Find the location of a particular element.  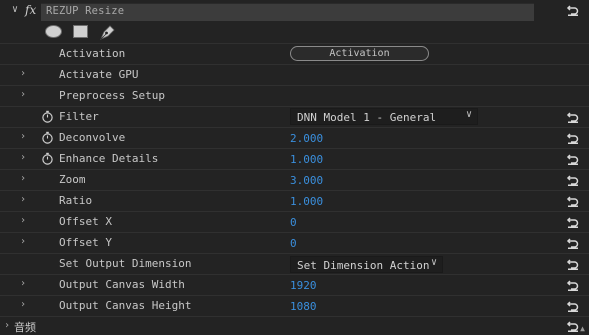

param-label: Preprocess Setup is located at coordinates (112, 95).